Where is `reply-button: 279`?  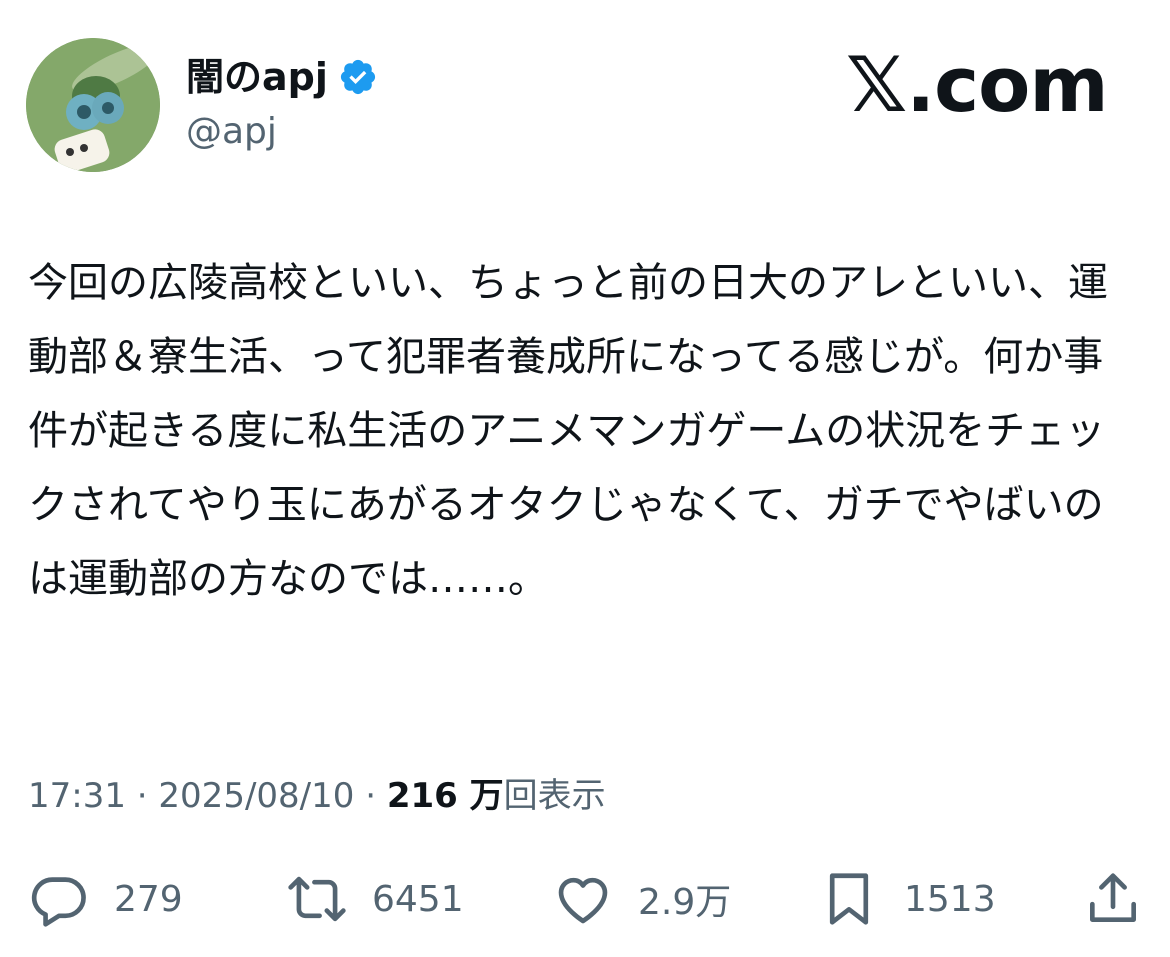
reply-button: 279 is located at coordinates (105, 899).